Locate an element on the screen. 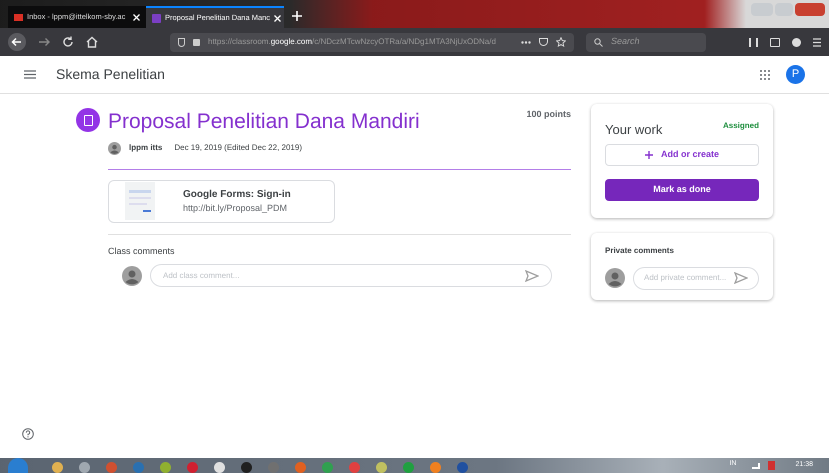  sidebar-icon is located at coordinates (775, 42).